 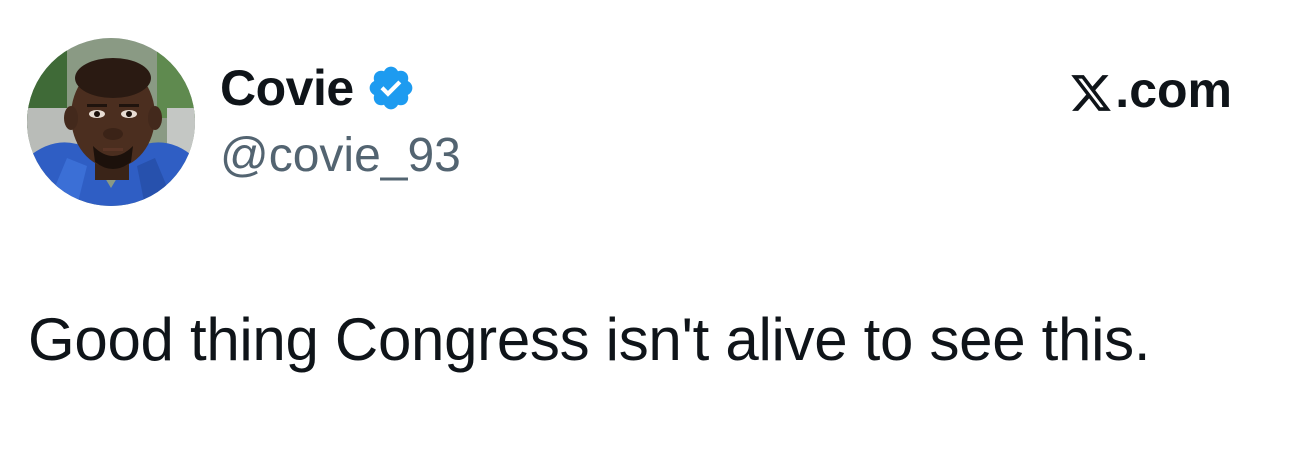 What do you see at coordinates (287, 88) in the screenshot?
I see `display-name: Covie` at bounding box center [287, 88].